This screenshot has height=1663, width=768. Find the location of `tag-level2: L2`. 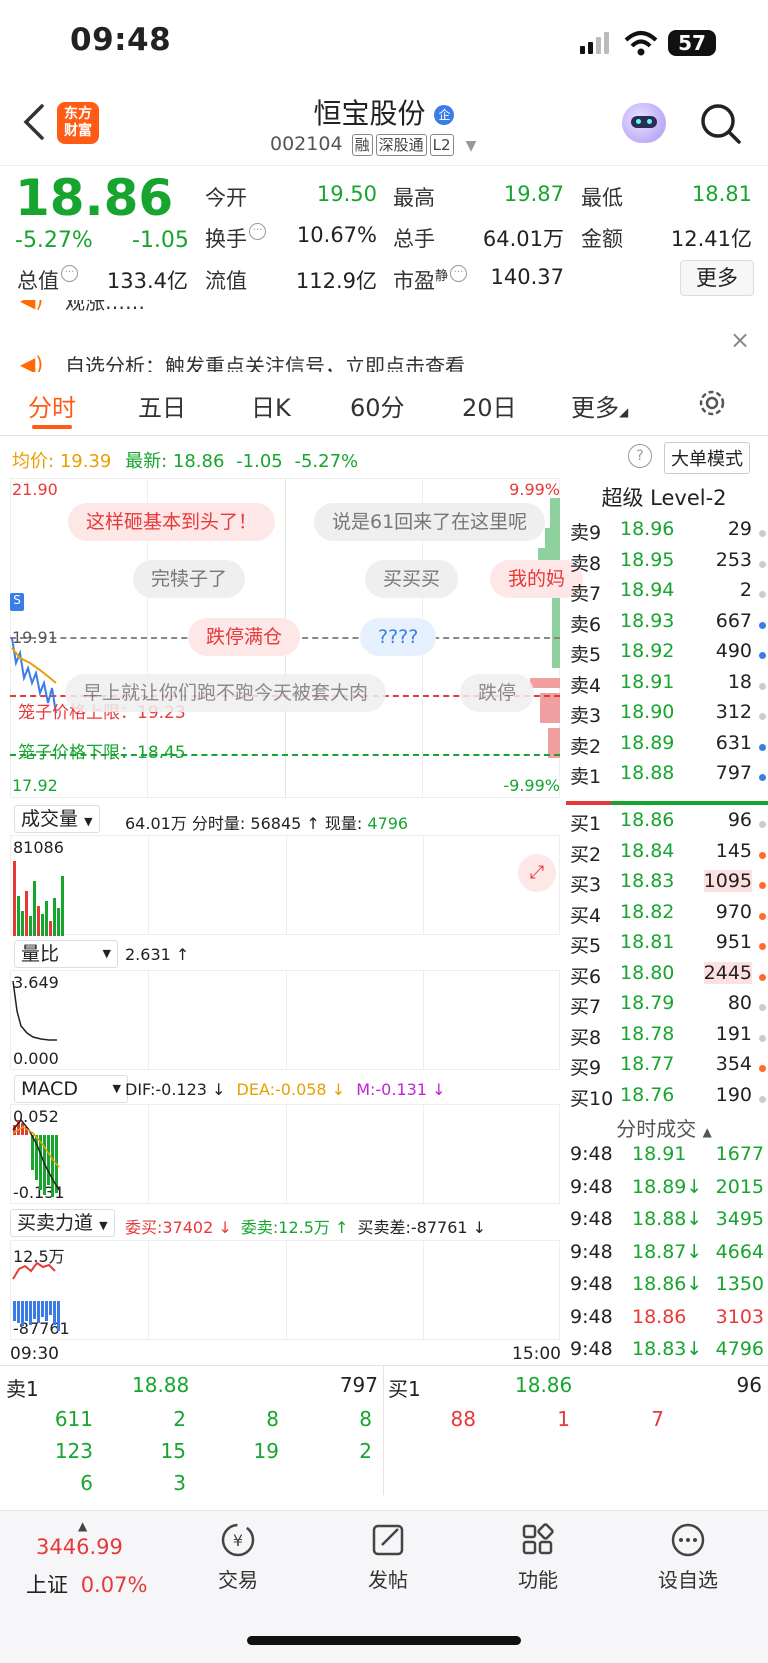

tag-level2: L2 is located at coordinates (441, 145).